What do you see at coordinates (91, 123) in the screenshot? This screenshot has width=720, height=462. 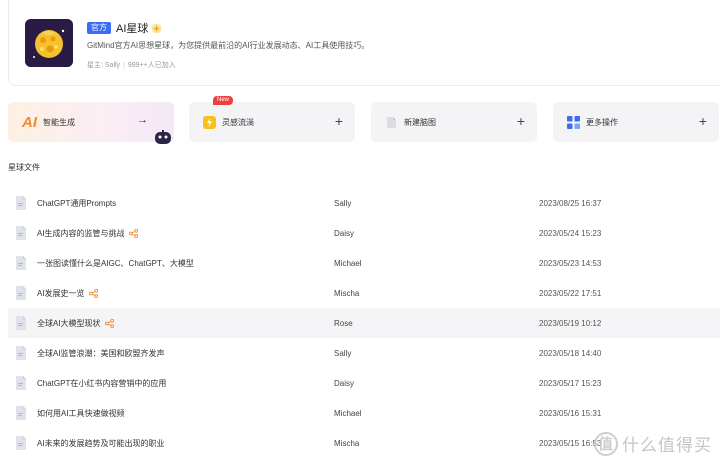 I see `ai-generate-button: AI 智能生成 →` at bounding box center [91, 123].